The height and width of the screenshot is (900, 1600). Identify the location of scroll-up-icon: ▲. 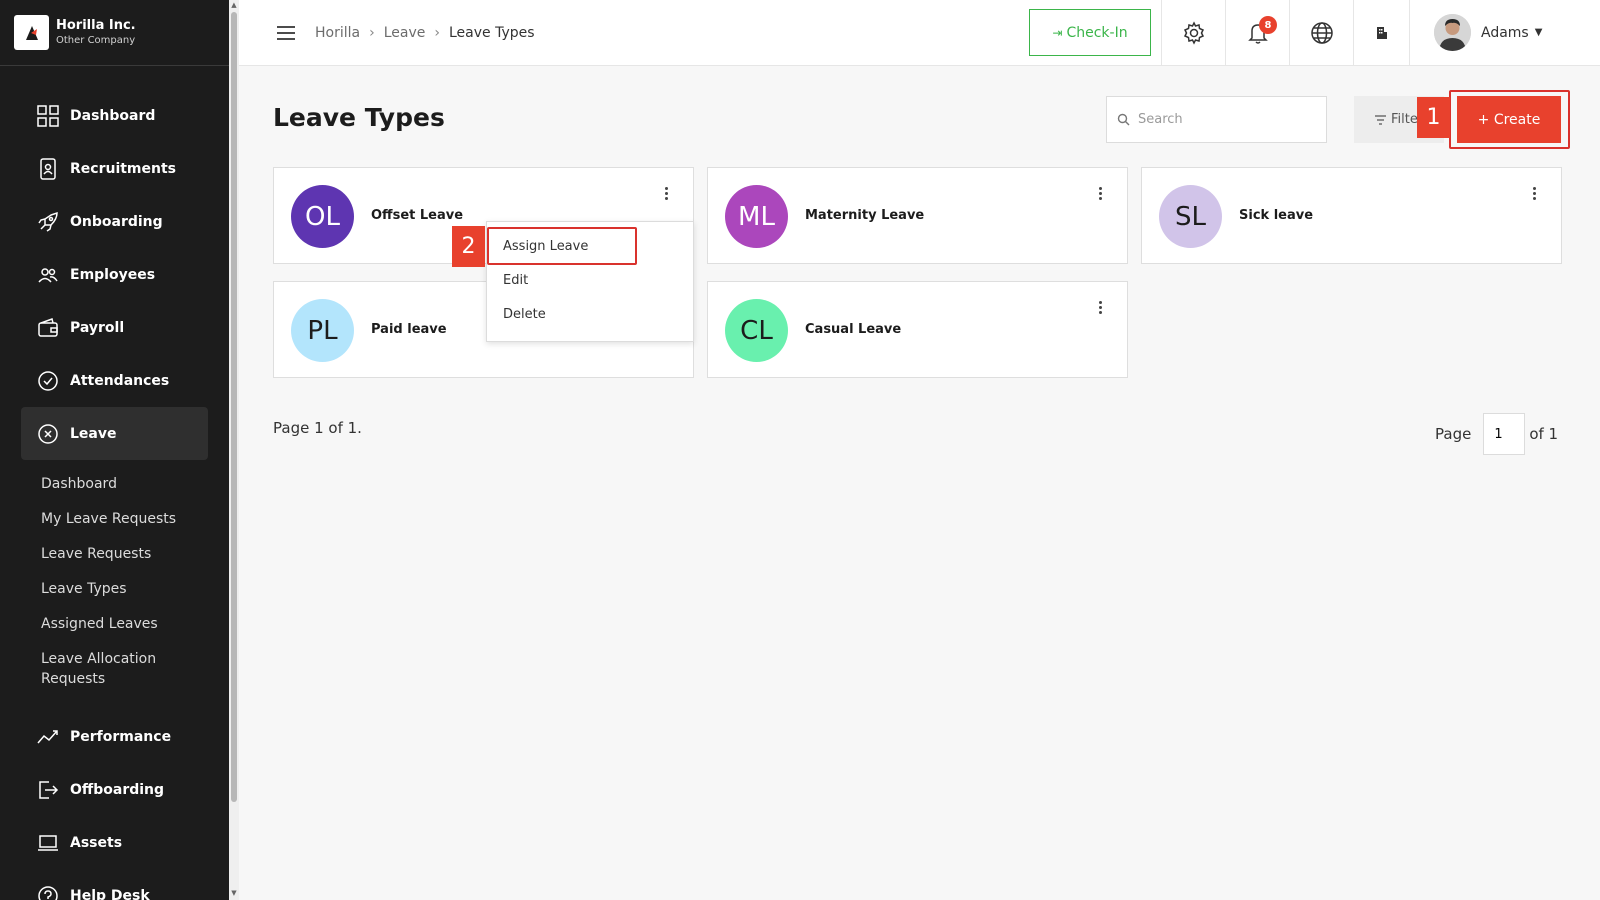
(234, 5).